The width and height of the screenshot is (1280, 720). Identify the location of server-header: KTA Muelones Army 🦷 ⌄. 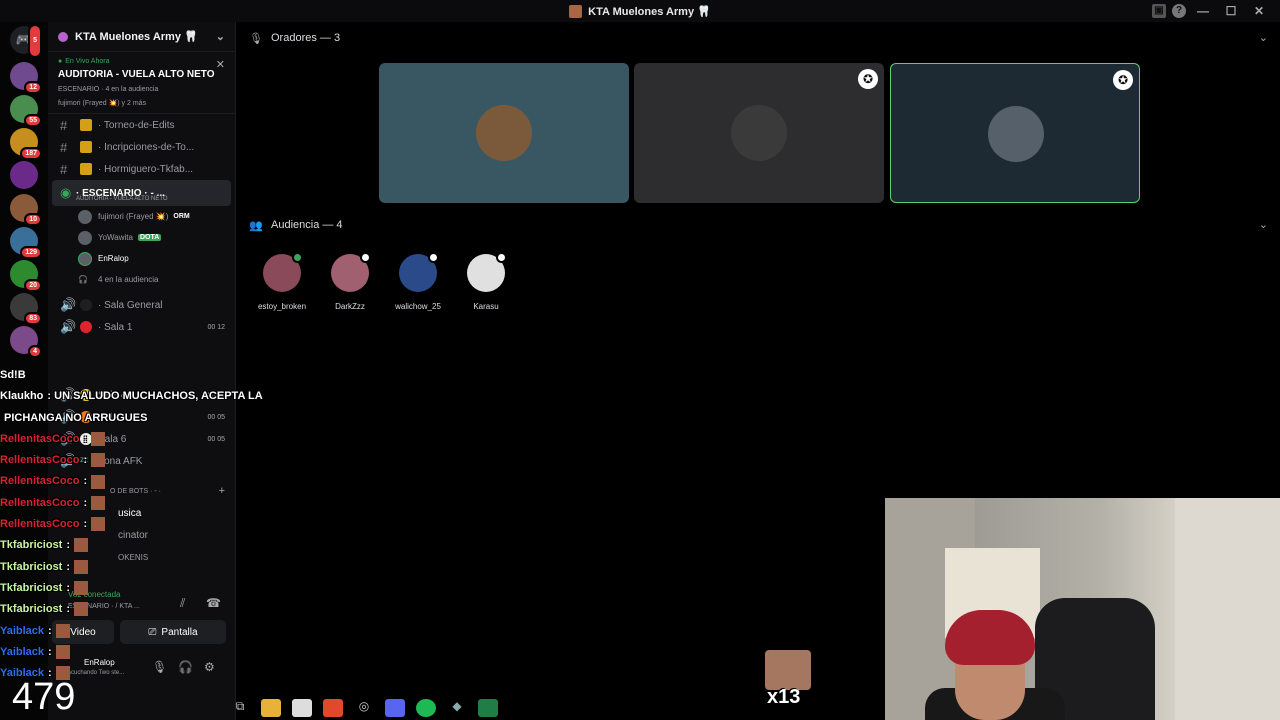
(141, 37).